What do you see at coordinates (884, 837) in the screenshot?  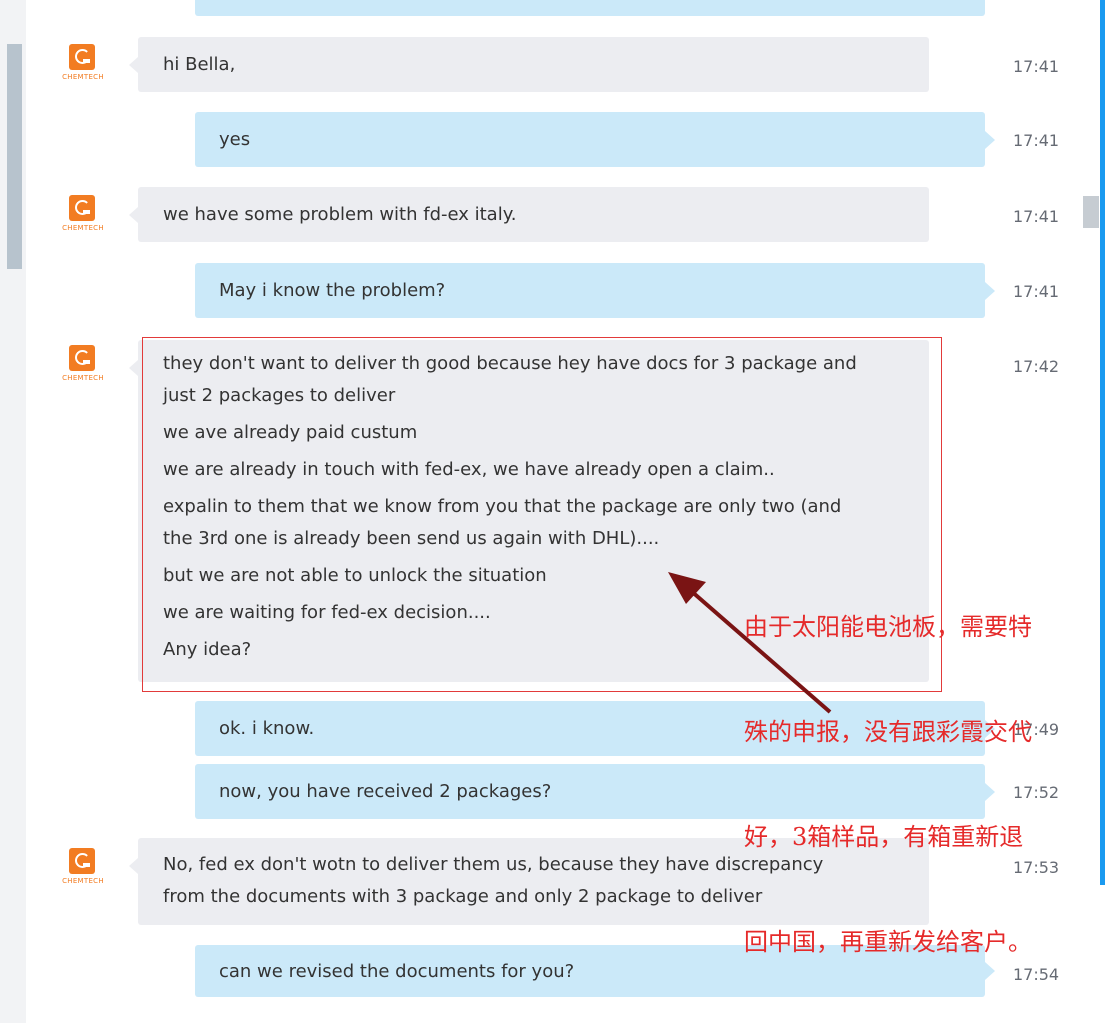 I see `annotation-line: 好，3箱样品，有箱重新退` at bounding box center [884, 837].